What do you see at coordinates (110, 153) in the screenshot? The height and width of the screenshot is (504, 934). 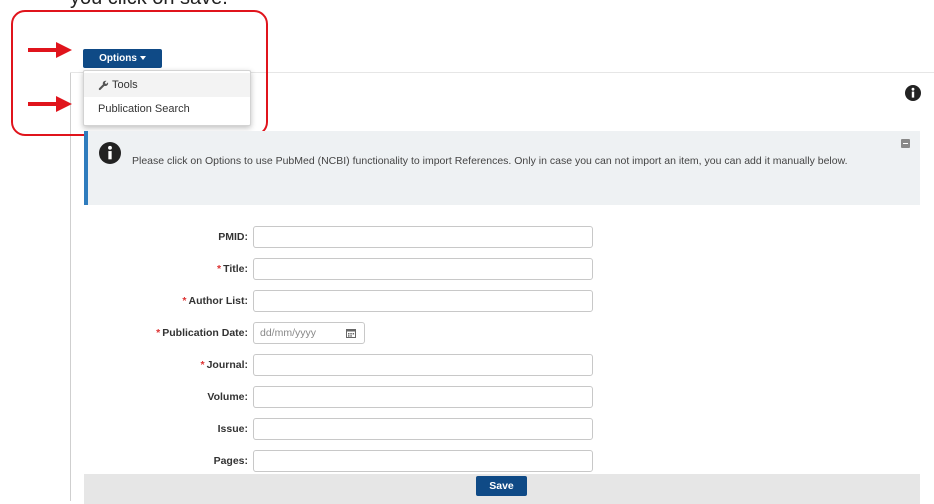 I see `info-circle-icon` at bounding box center [110, 153].